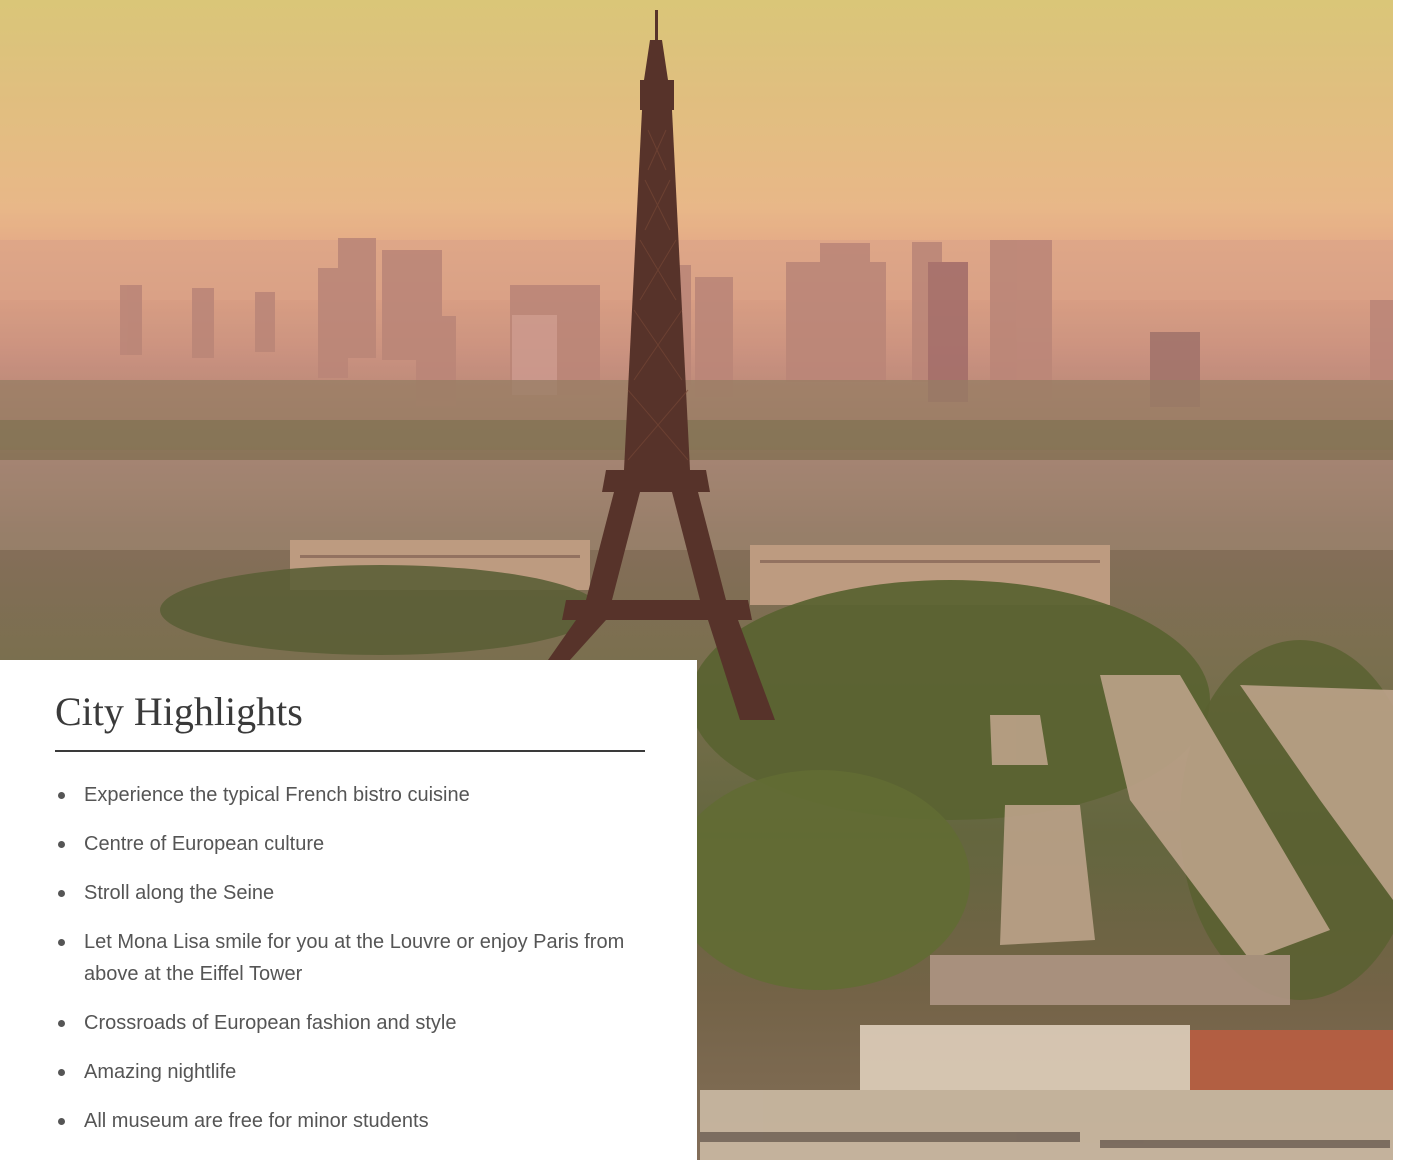 The width and height of the screenshot is (1401, 1160). What do you see at coordinates (270, 1023) in the screenshot?
I see `highlight-text: Crossroads of European fashion and style` at bounding box center [270, 1023].